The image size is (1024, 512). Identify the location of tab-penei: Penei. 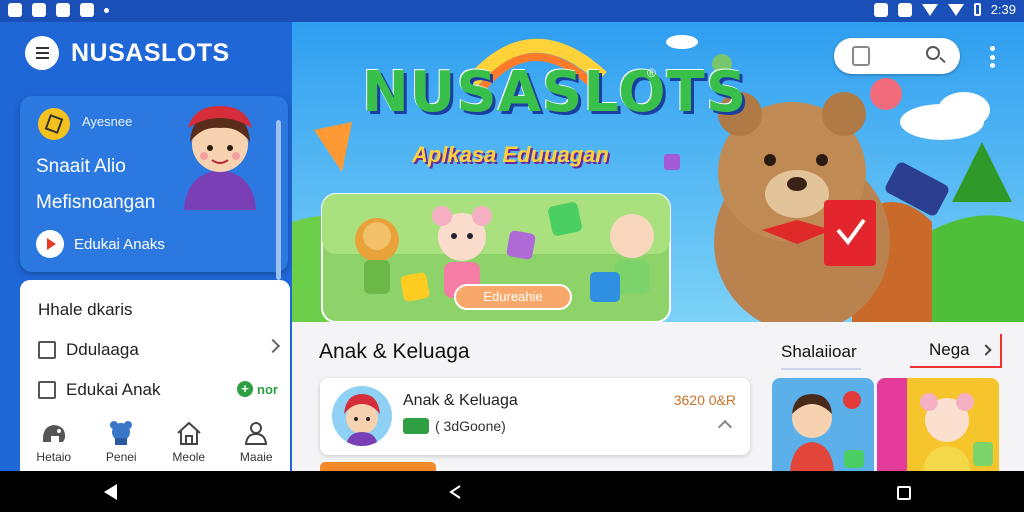
(121, 442).